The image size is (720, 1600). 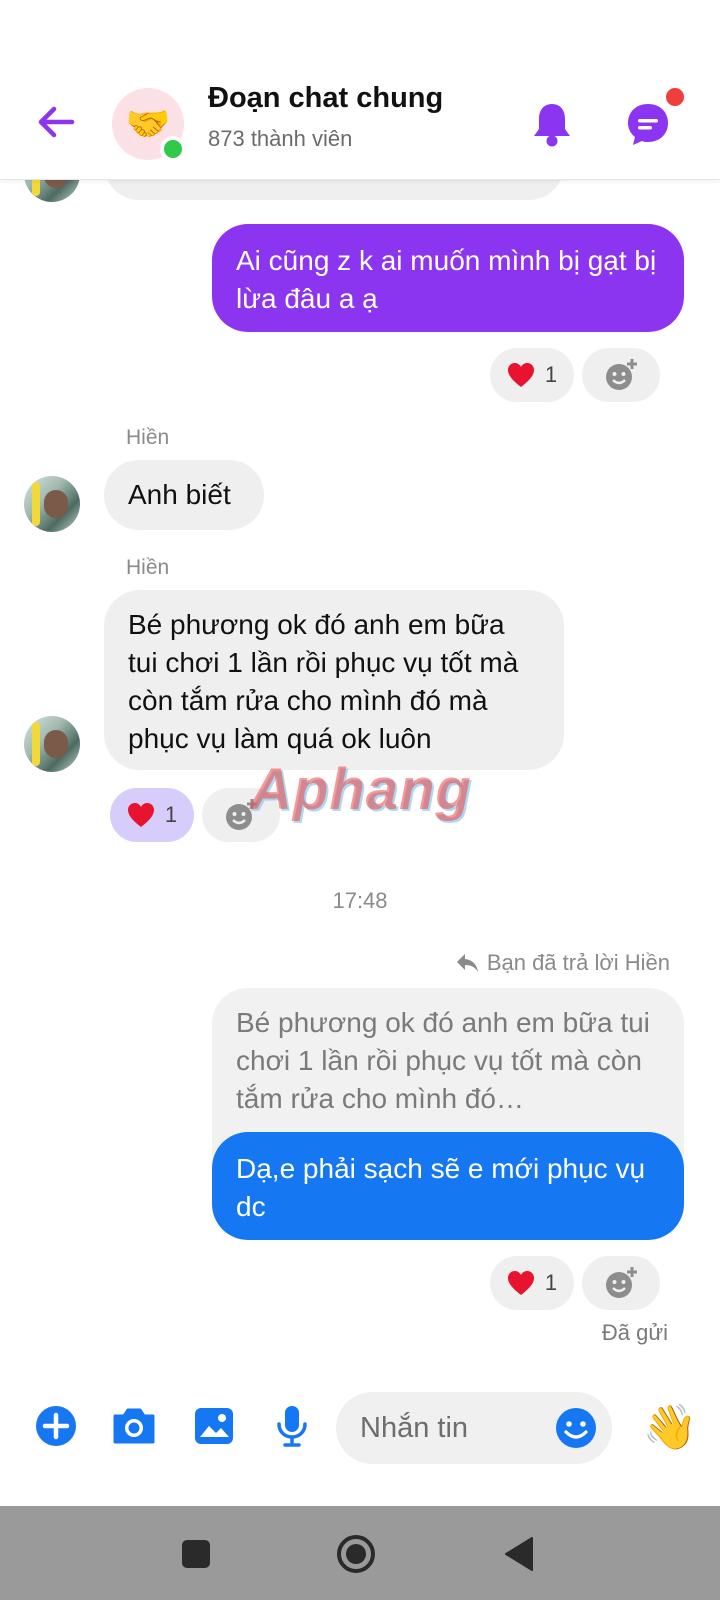 I want to click on watermark-logo: Aphang, so click(x=361, y=789).